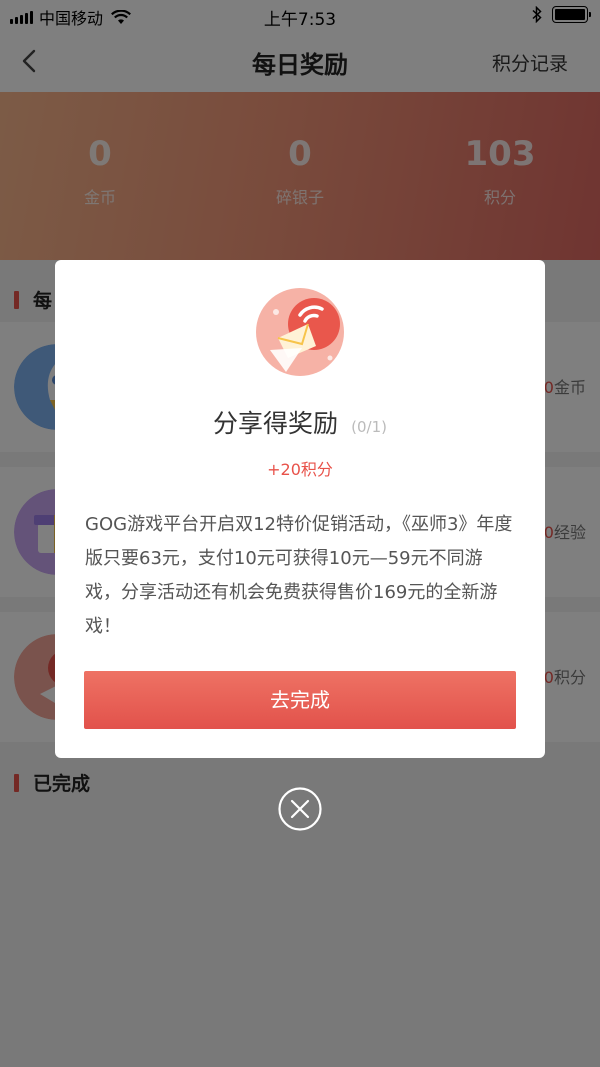 The width and height of the screenshot is (600, 1067). What do you see at coordinates (300, 332) in the screenshot?
I see `share-reward-icon` at bounding box center [300, 332].